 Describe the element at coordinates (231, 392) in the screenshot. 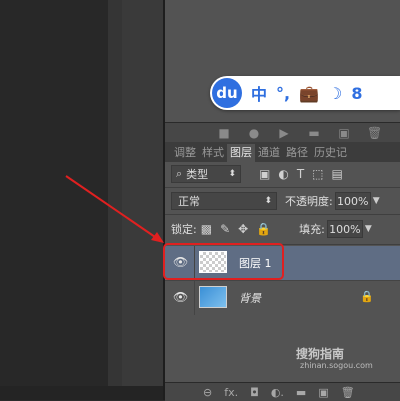

I see `layer-style-icon: fx.` at that location.